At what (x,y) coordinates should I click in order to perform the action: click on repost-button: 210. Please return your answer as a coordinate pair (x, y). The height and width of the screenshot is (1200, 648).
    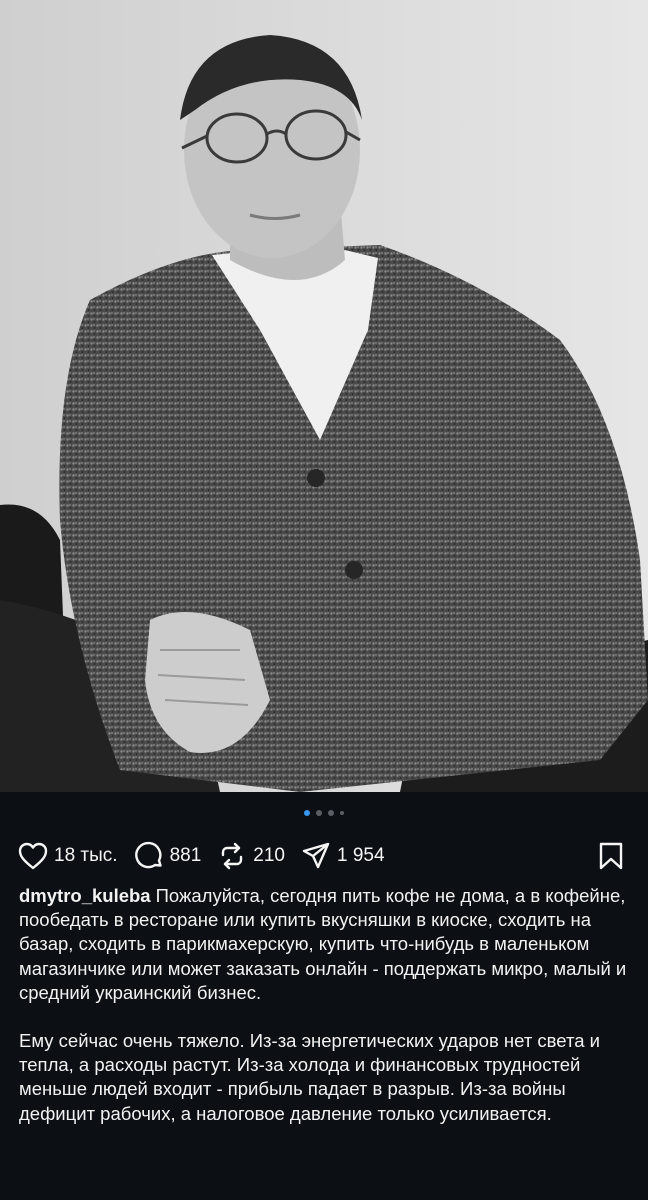
    Looking at the image, I should click on (251, 856).